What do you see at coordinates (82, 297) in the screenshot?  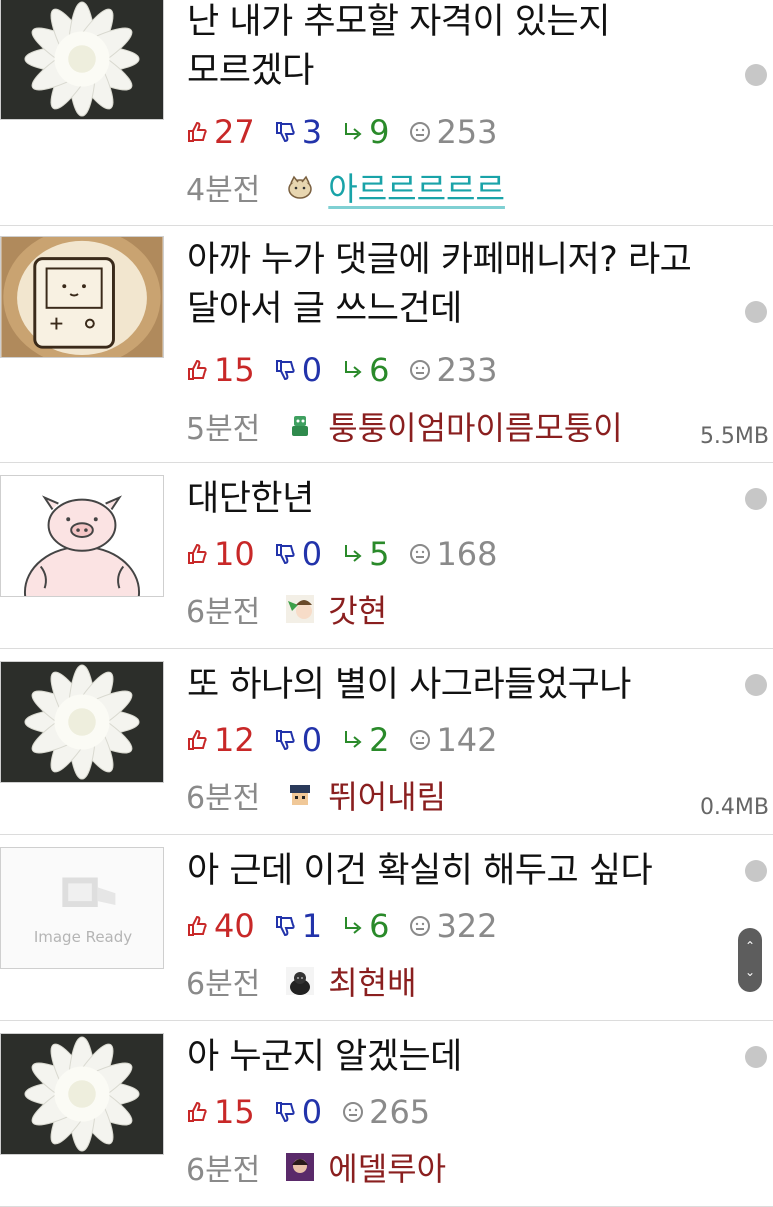 I see `post-thumbnail-latte-art` at bounding box center [82, 297].